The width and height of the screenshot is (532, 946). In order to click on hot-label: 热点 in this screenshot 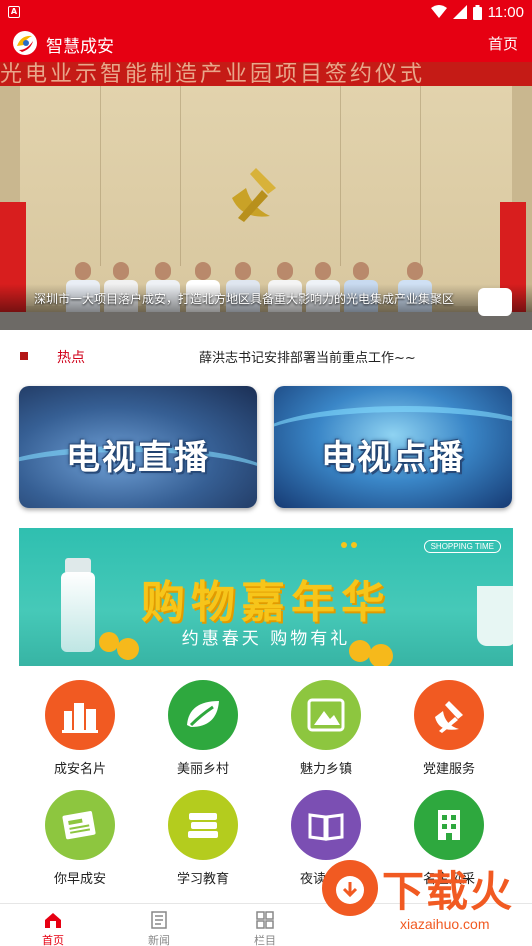, I will do `click(71, 358)`.